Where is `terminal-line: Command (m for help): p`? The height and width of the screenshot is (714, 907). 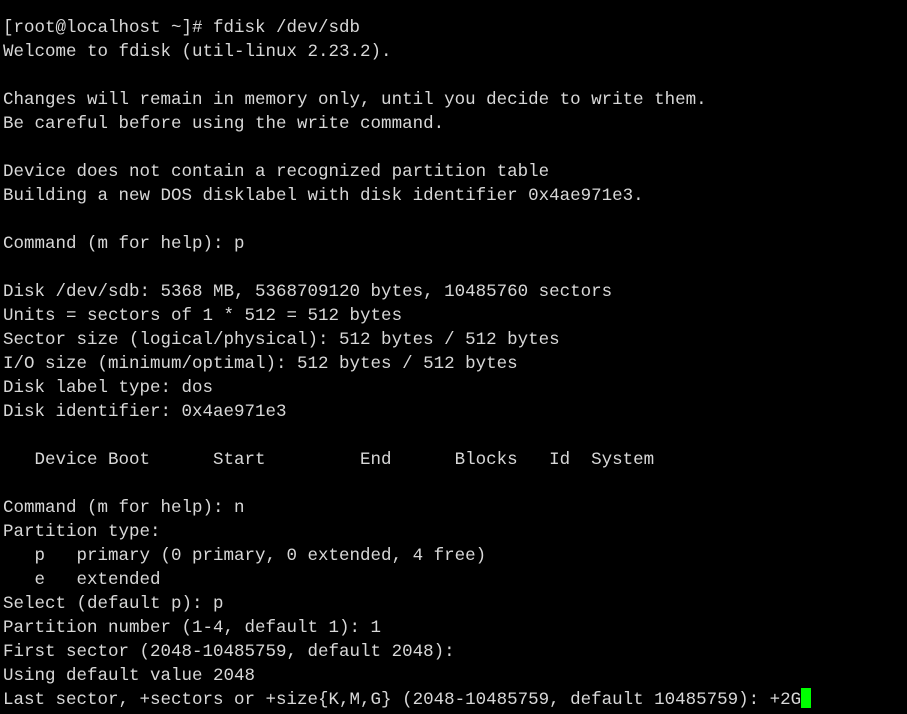 terminal-line: Command (m for help): p is located at coordinates (124, 244).